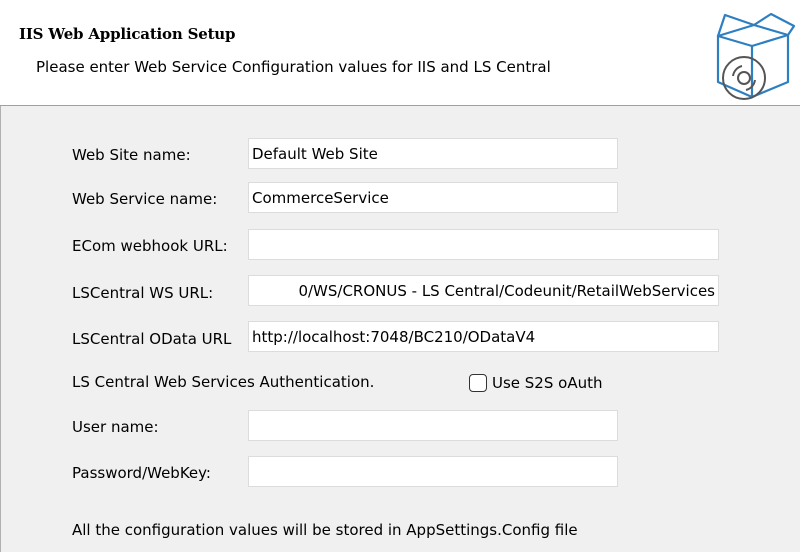  I want to click on website-name-label: Web Site name:, so click(131, 155).